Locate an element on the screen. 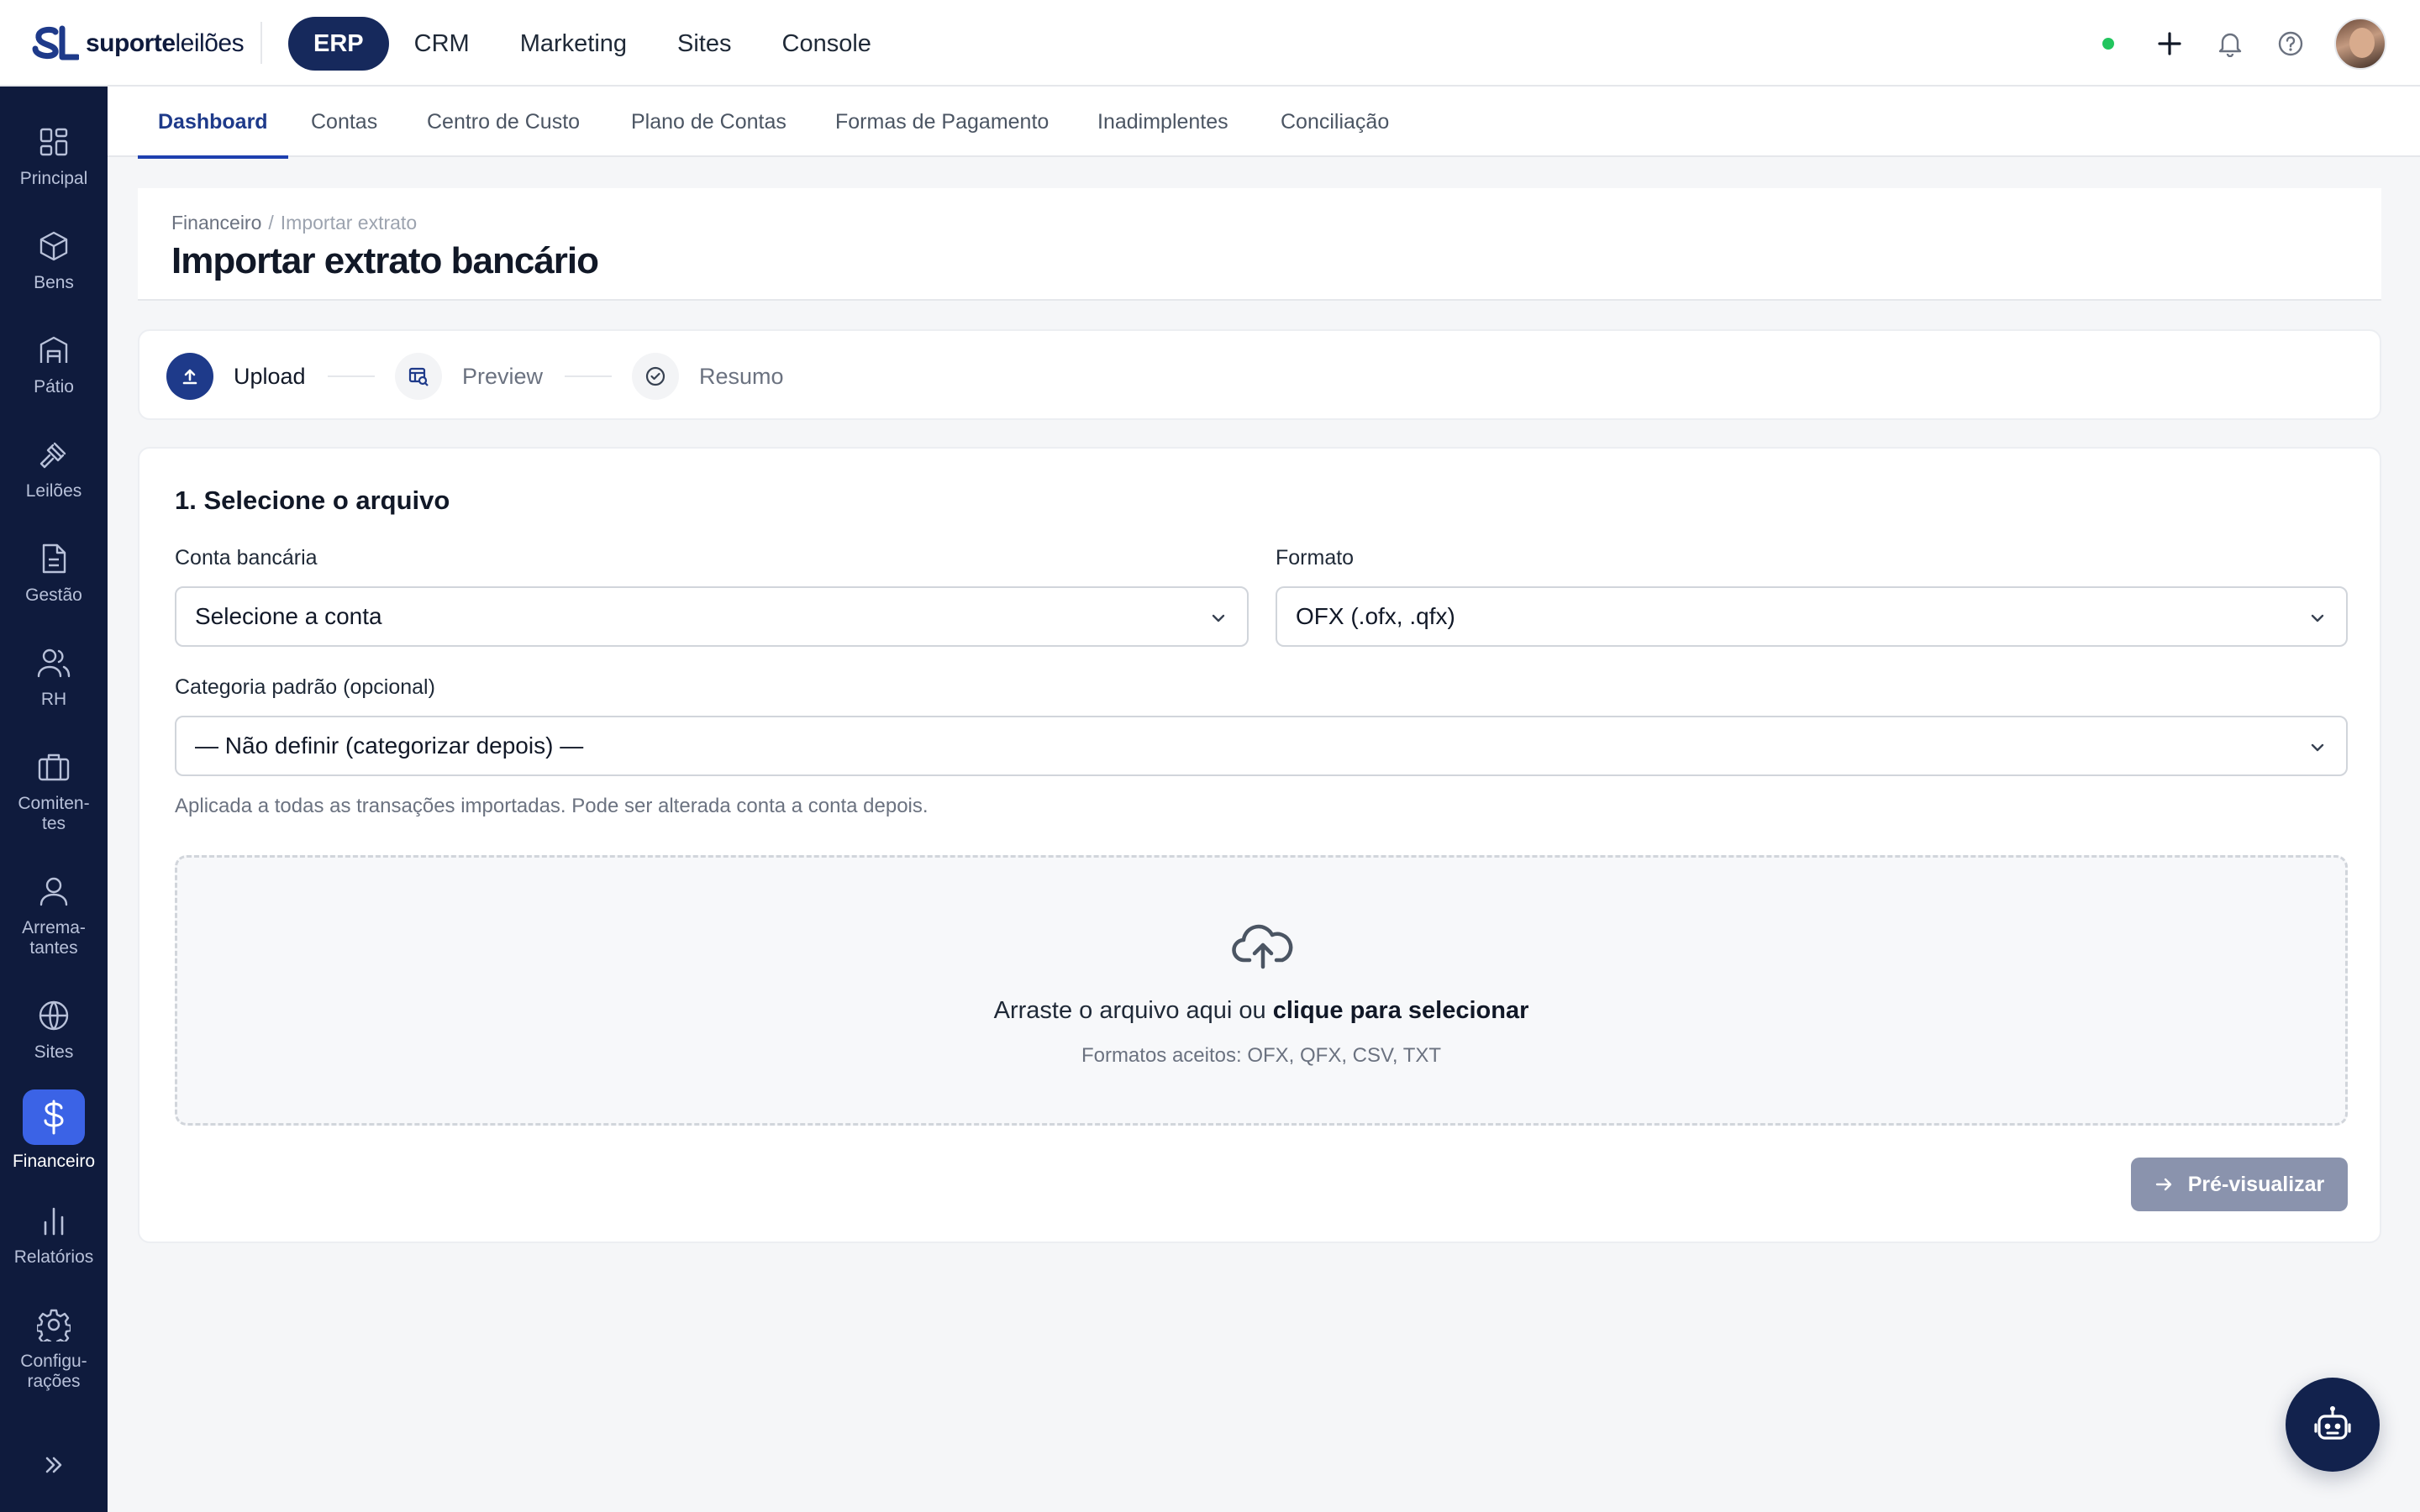 This screenshot has height=1512, width=2420. sidebar-item-label: tes is located at coordinates (53, 823).